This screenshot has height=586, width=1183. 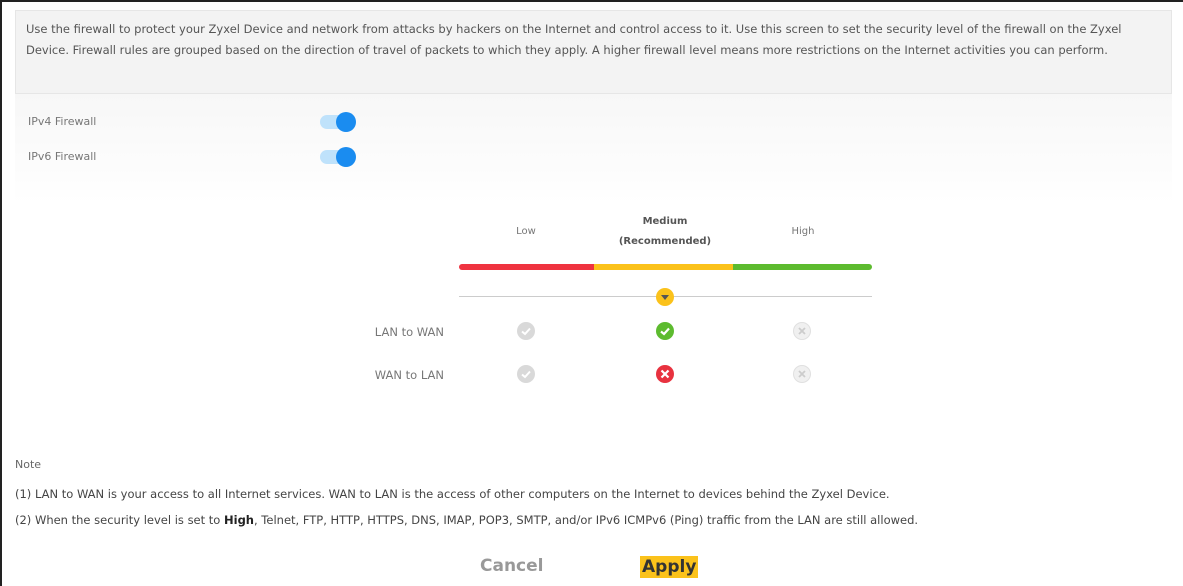 What do you see at coordinates (526, 267) in the screenshot?
I see `level-bar-low` at bounding box center [526, 267].